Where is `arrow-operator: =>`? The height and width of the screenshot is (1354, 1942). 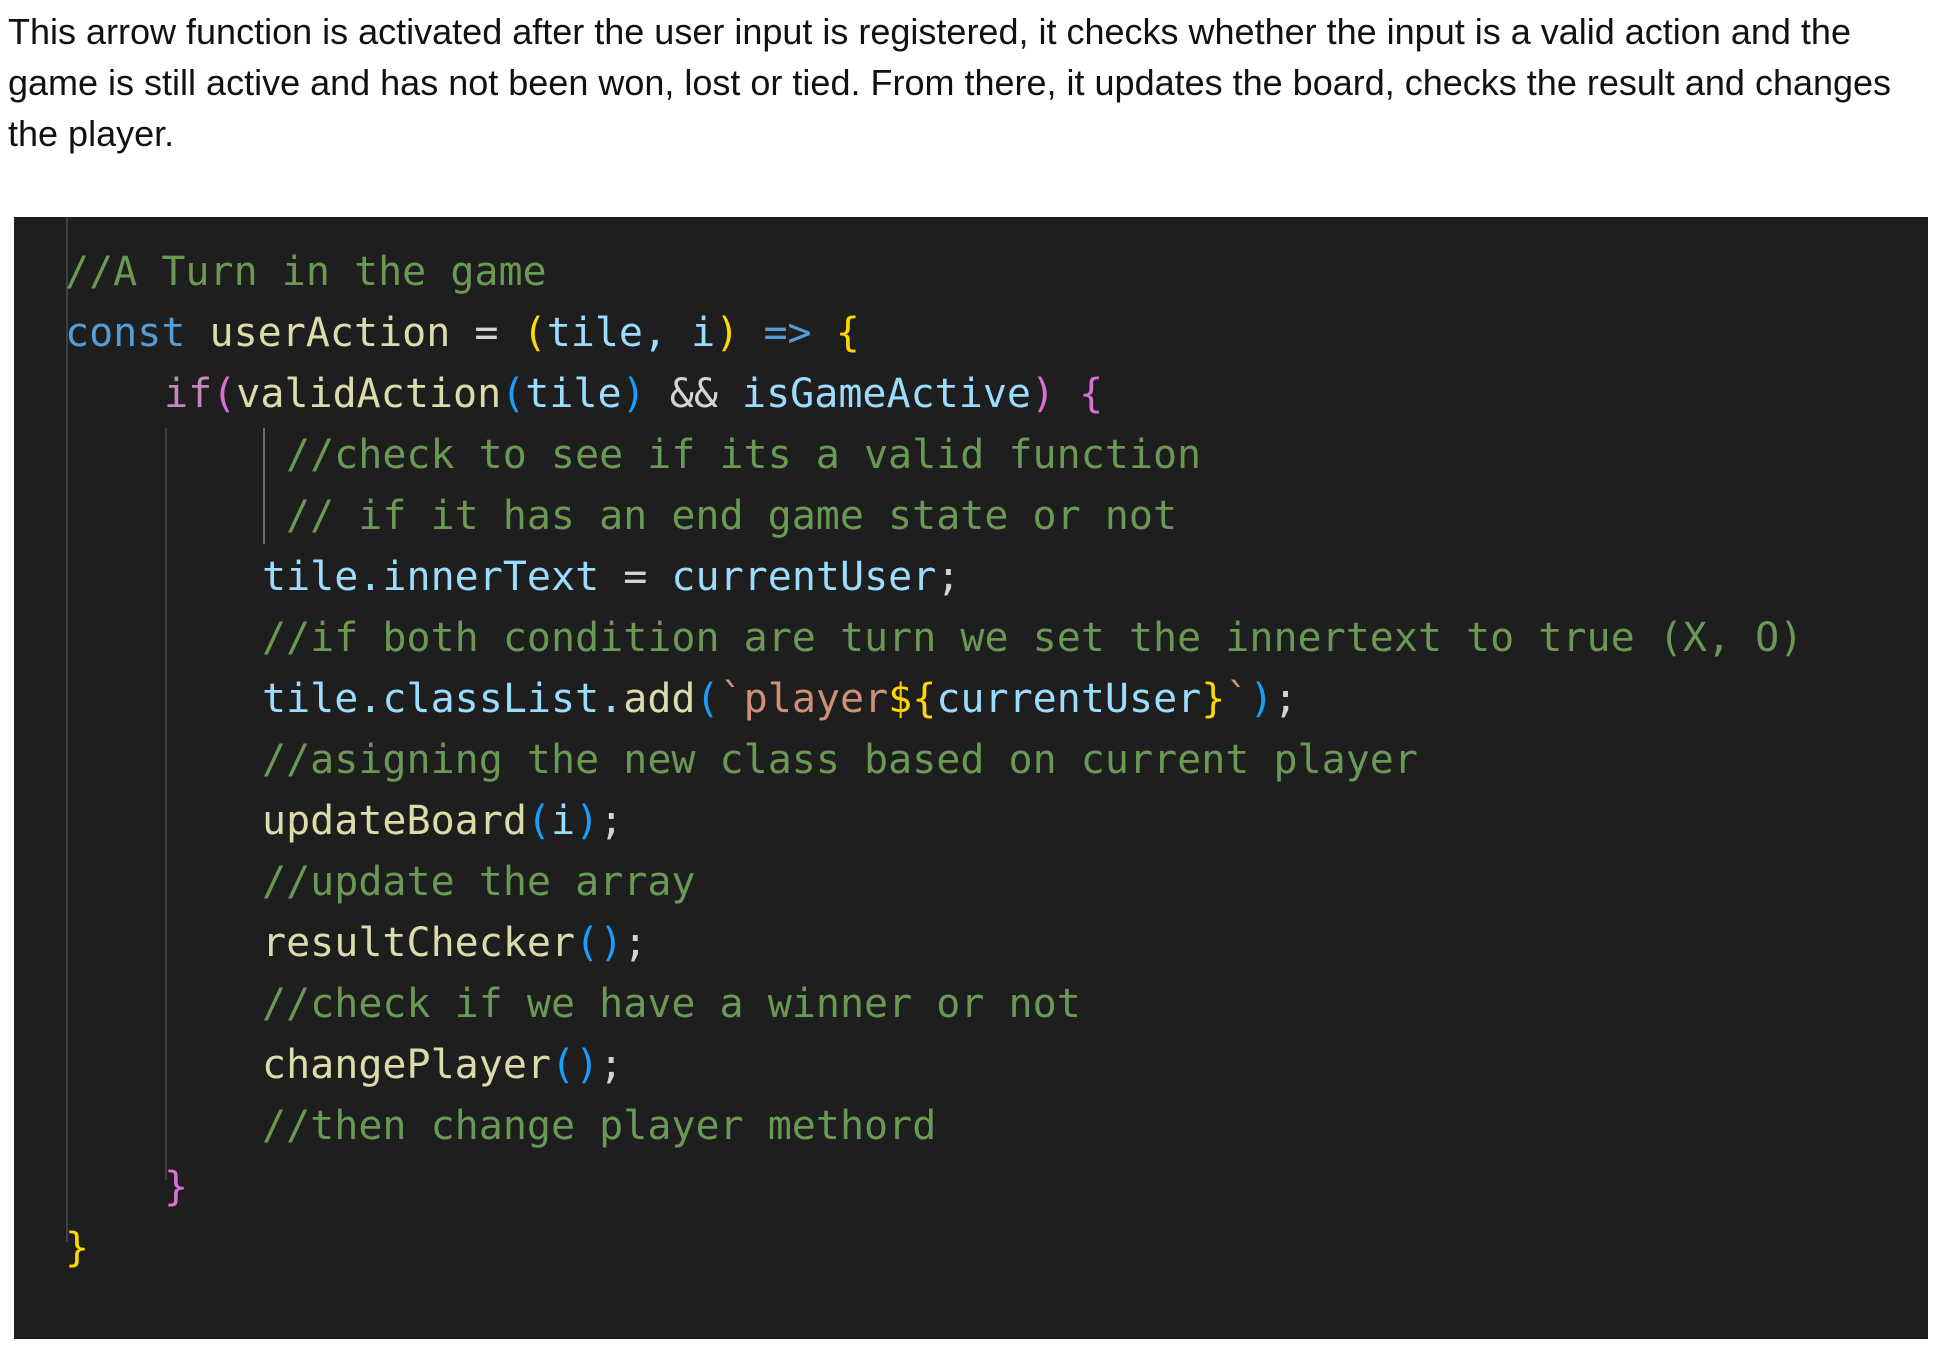 arrow-operator: => is located at coordinates (787, 333).